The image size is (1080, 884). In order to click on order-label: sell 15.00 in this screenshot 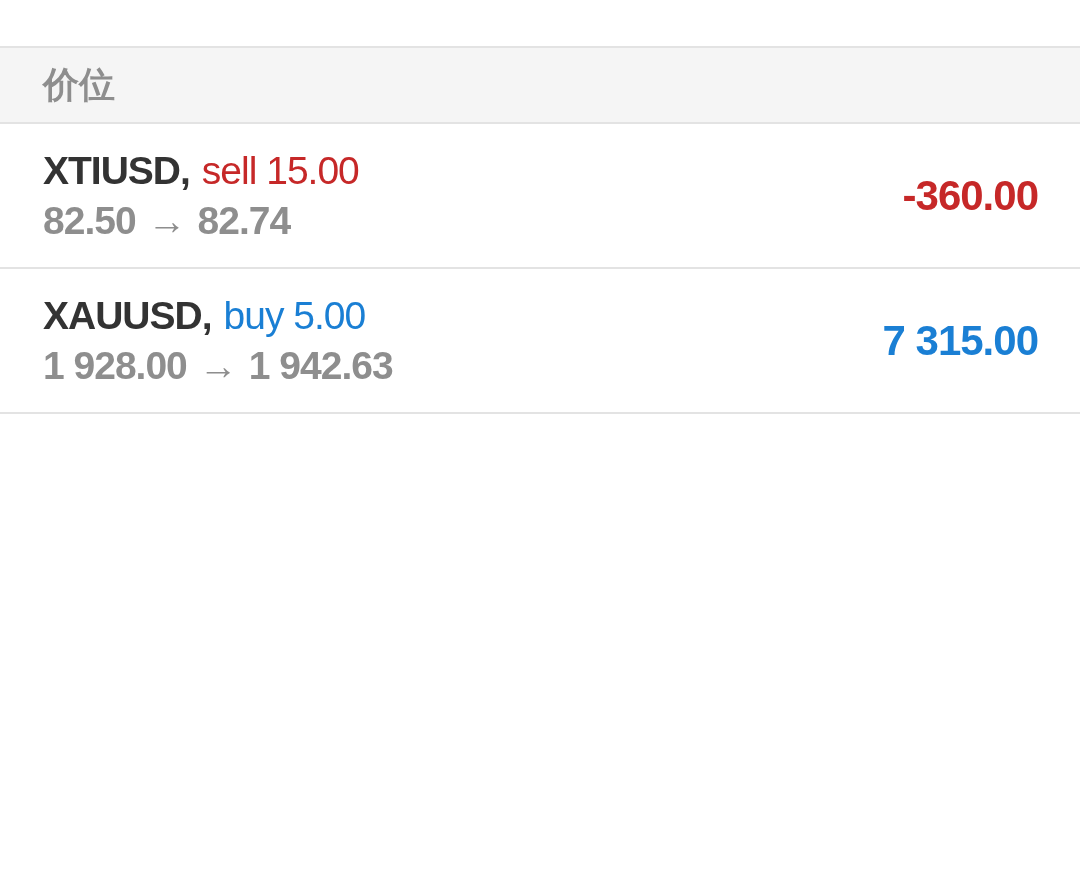, I will do `click(280, 170)`.